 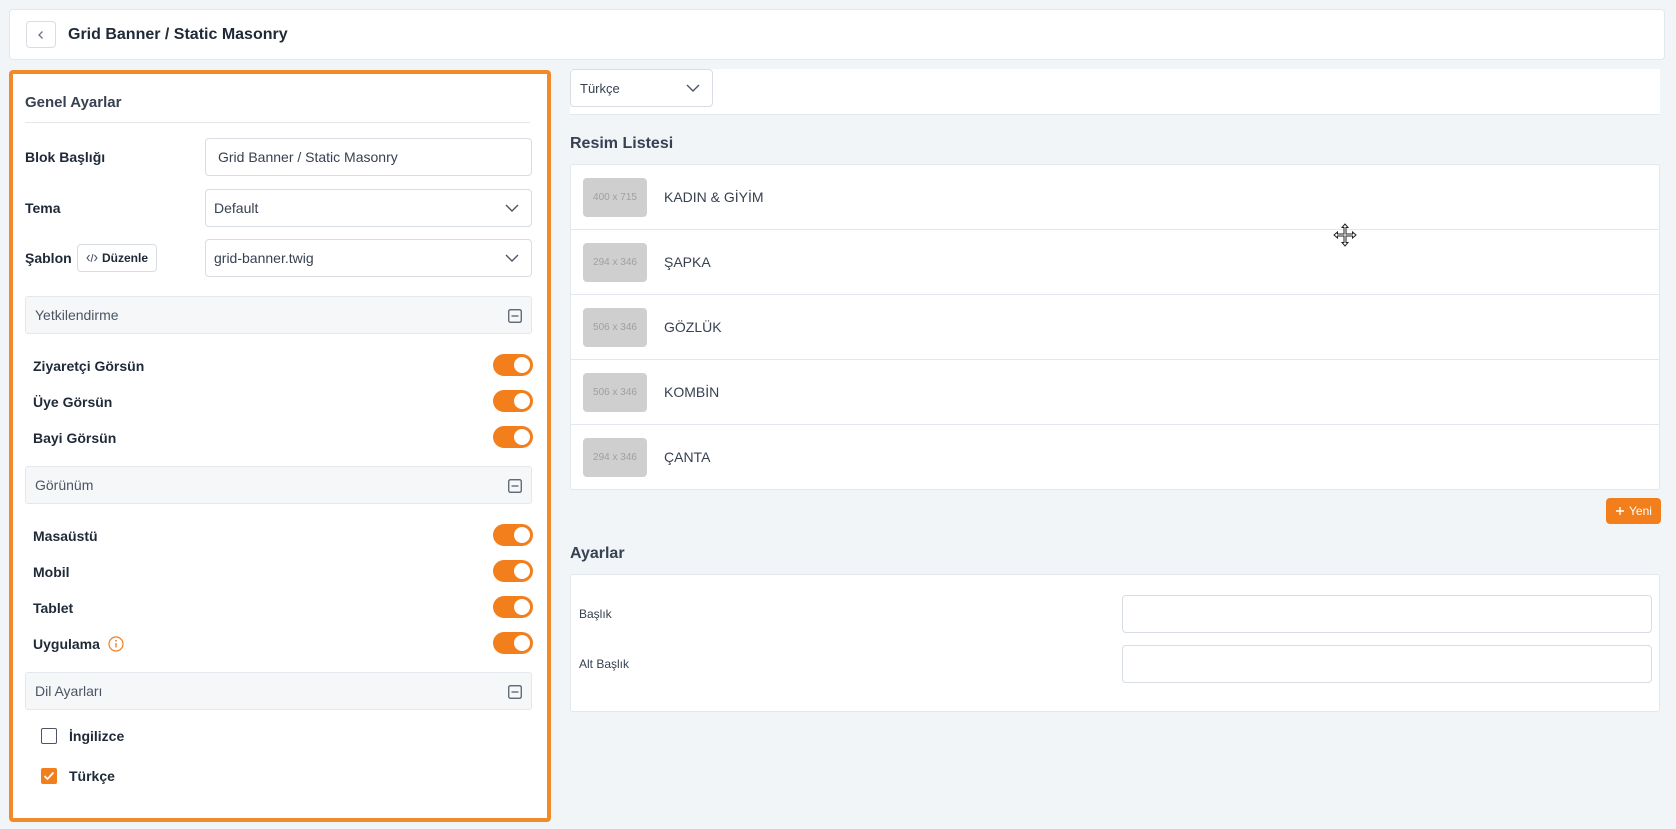 What do you see at coordinates (513, 401) in the screenshot?
I see `member-toggle` at bounding box center [513, 401].